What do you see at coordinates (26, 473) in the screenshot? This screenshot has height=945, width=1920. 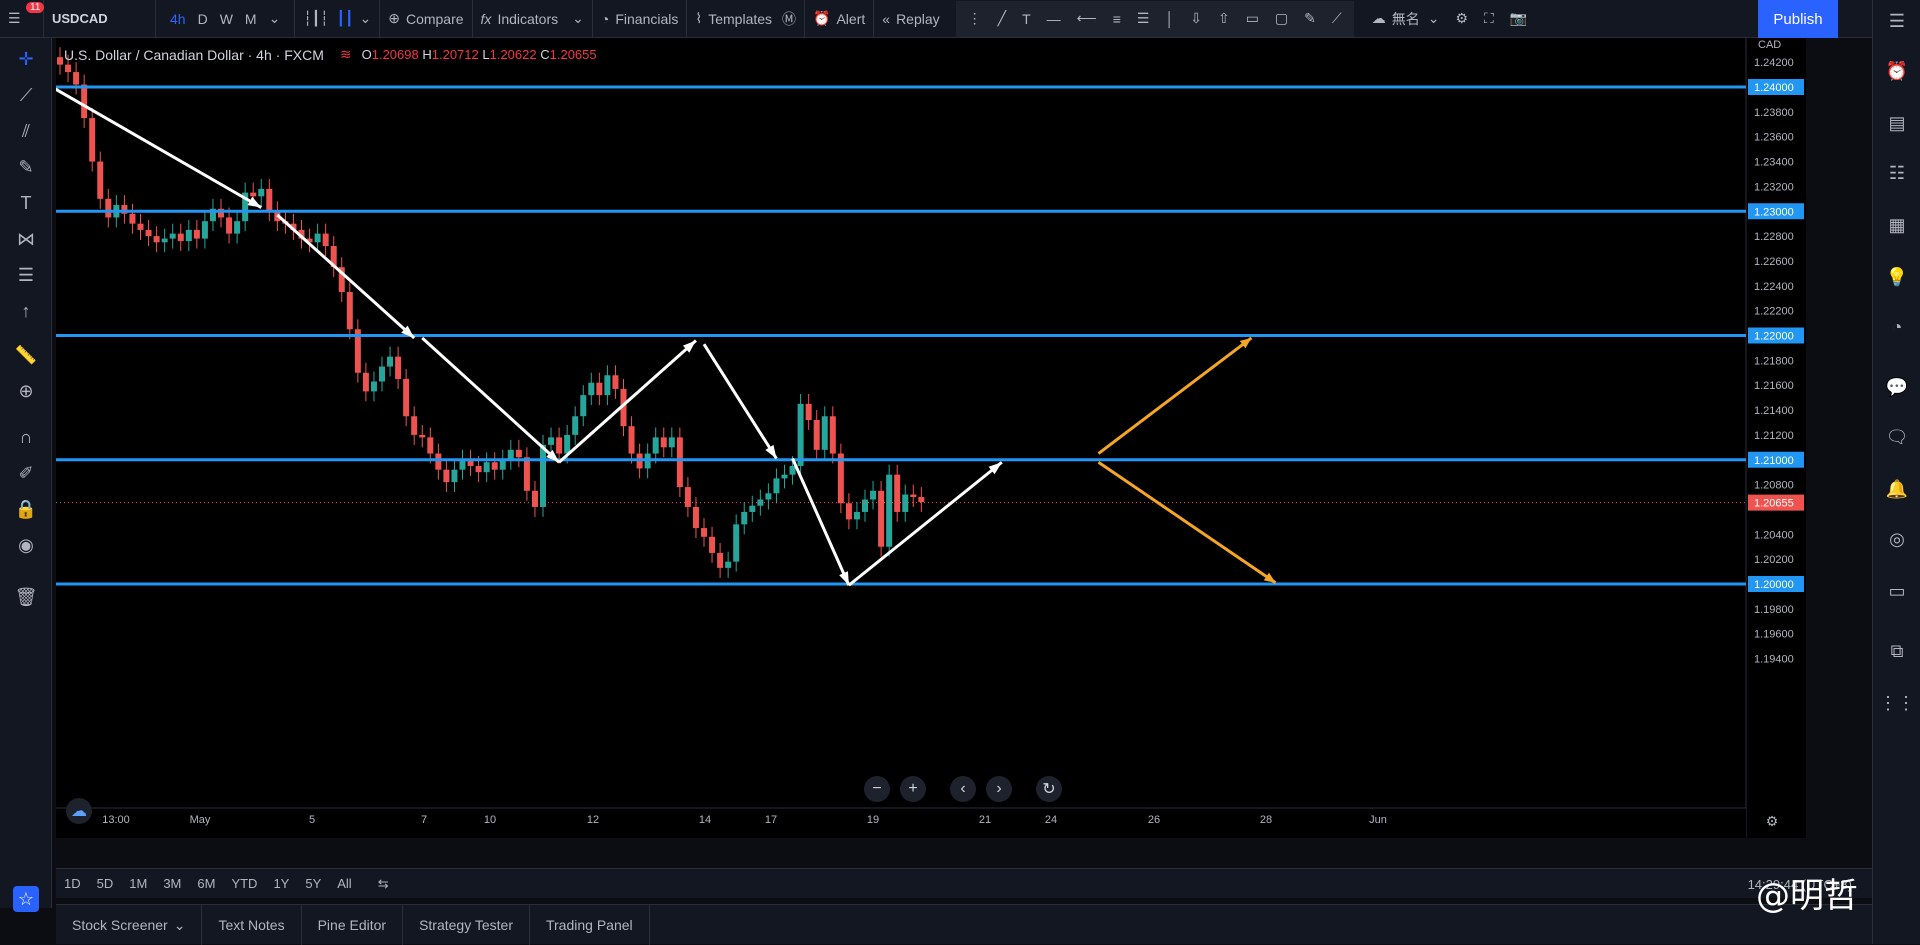 I see `stay-in-drawing-icon: ✐` at bounding box center [26, 473].